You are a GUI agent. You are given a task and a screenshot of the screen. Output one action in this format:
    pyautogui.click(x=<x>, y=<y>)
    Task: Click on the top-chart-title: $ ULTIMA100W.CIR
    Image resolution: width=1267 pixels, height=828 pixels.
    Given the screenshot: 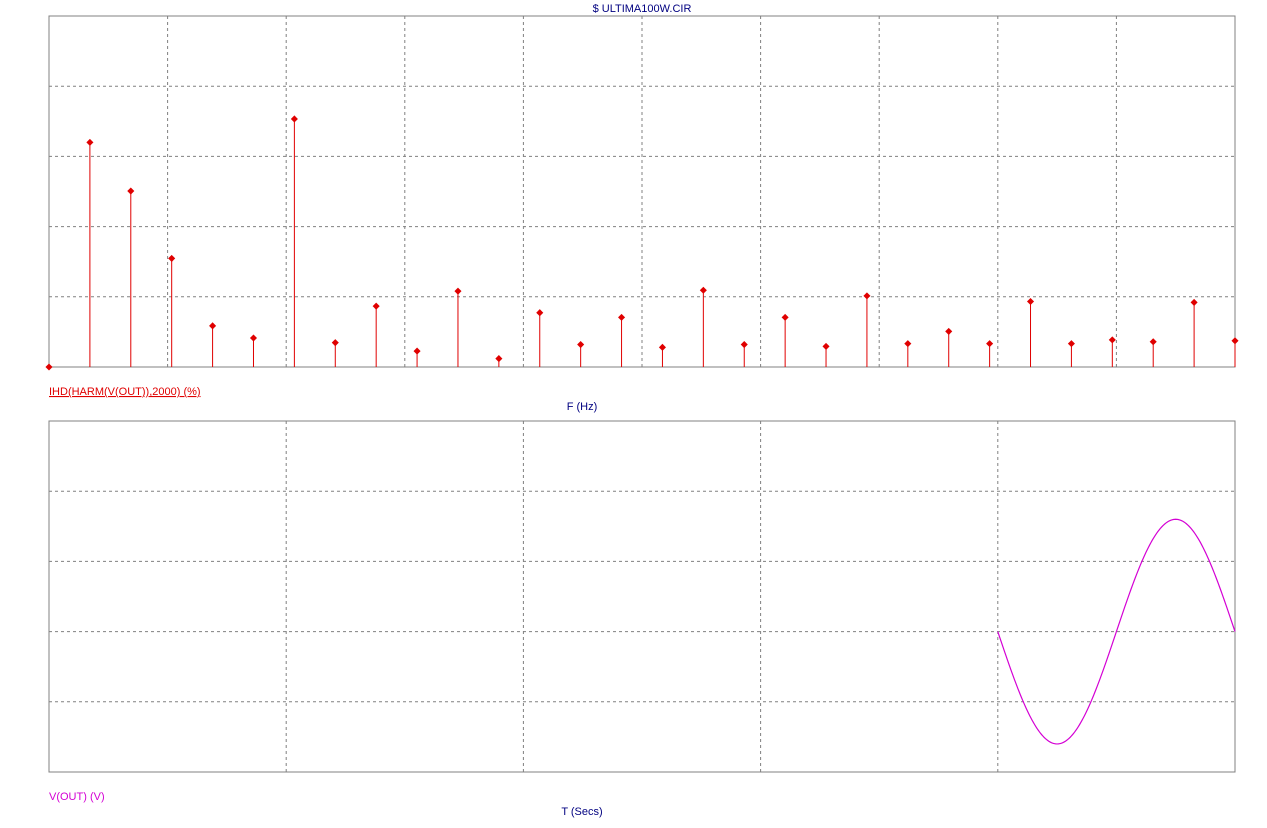 What is the action you would take?
    pyautogui.click(x=642, y=9)
    